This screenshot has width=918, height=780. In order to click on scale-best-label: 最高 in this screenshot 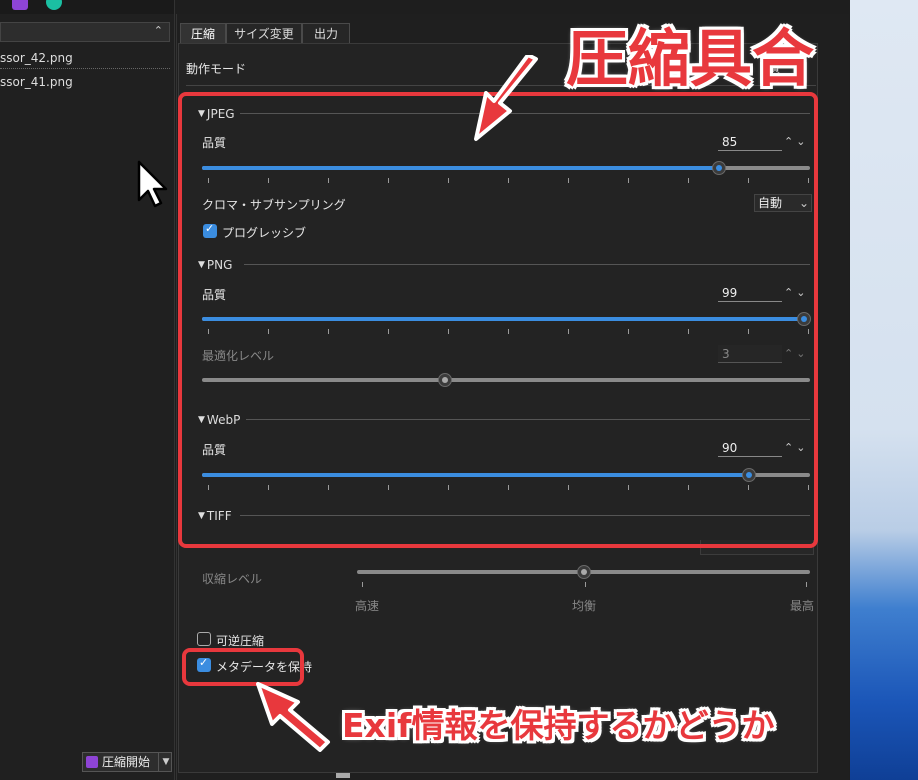, I will do `click(802, 606)`.